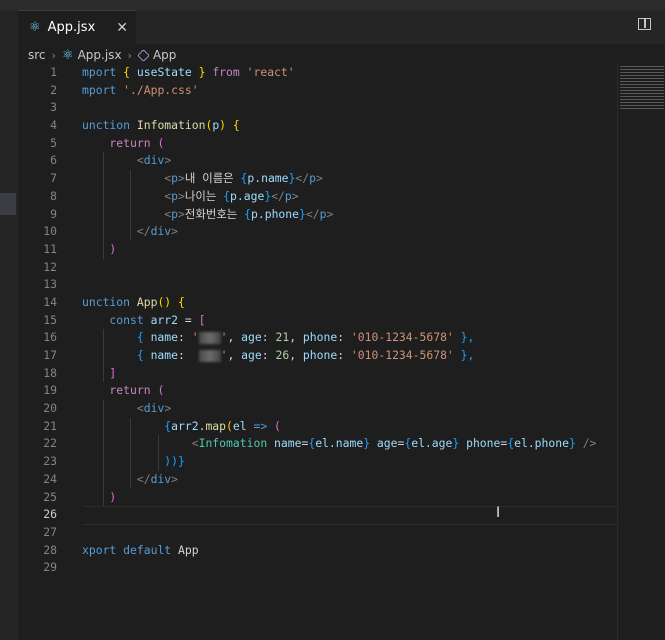 The image size is (665, 640). Describe the element at coordinates (309, 303) in the screenshot. I see `code-line: 14 unction App() {` at that location.